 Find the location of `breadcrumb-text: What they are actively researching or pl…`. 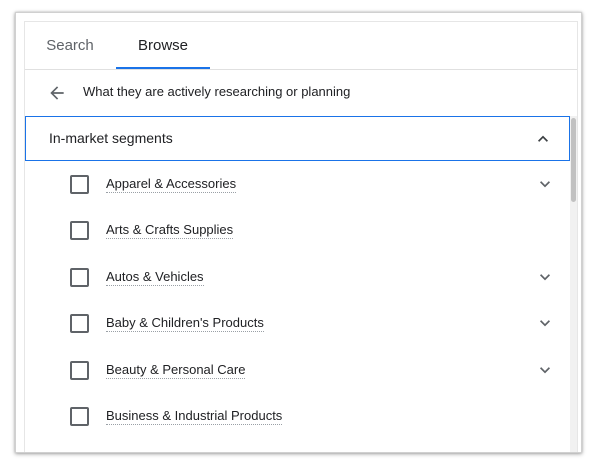

breadcrumb-text: What they are actively researching or pl… is located at coordinates (217, 91).